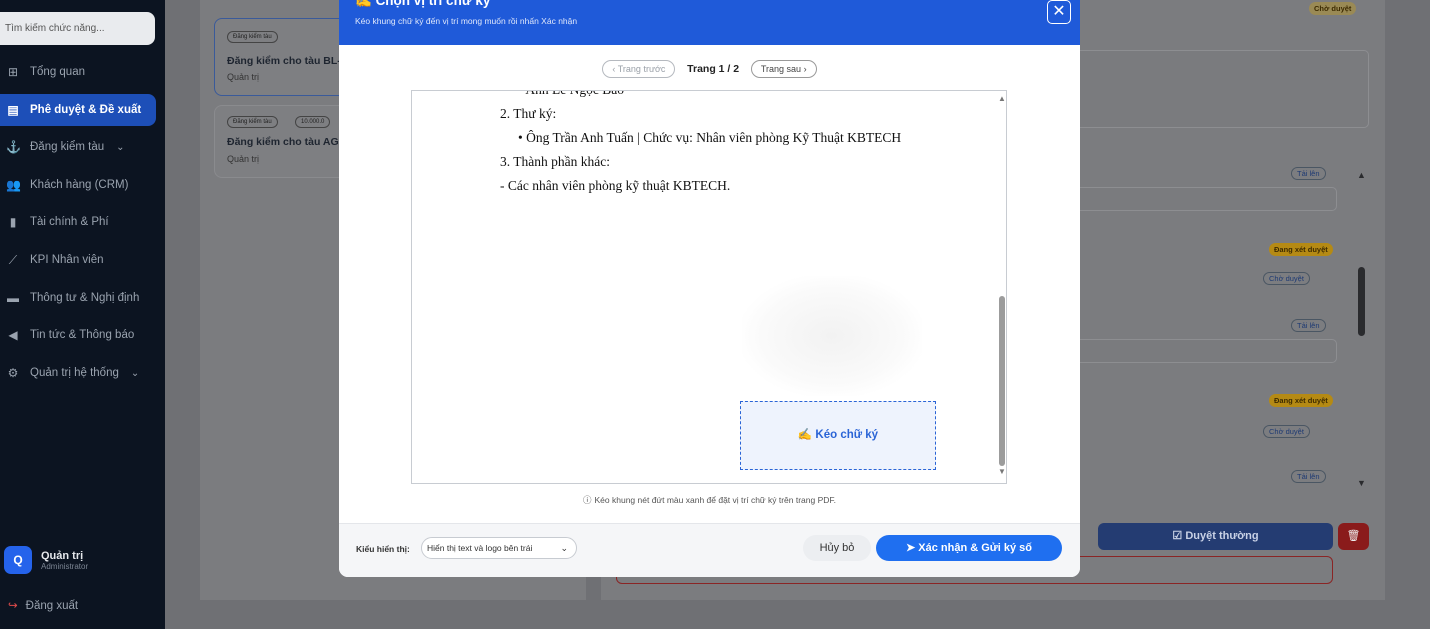  I want to click on next-page-button: Trang sau ›, so click(783, 69).